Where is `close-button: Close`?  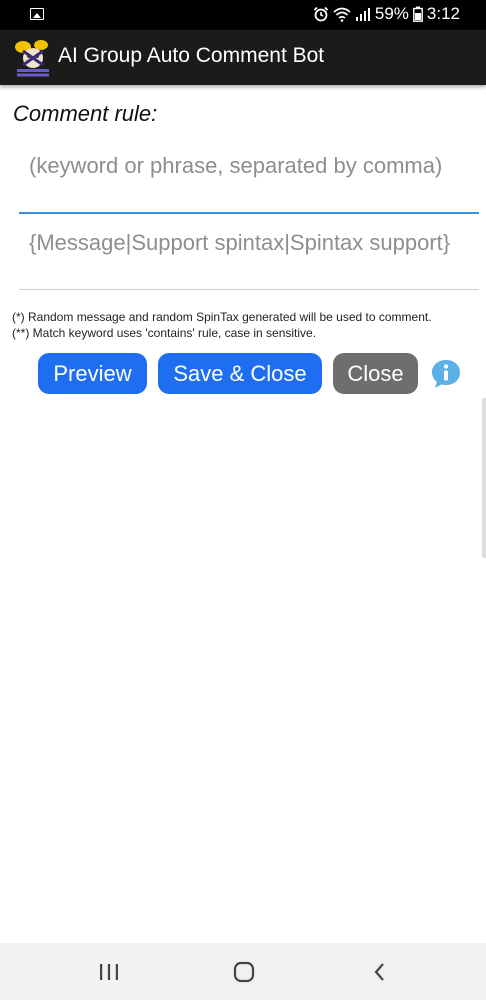 close-button: Close is located at coordinates (375, 373).